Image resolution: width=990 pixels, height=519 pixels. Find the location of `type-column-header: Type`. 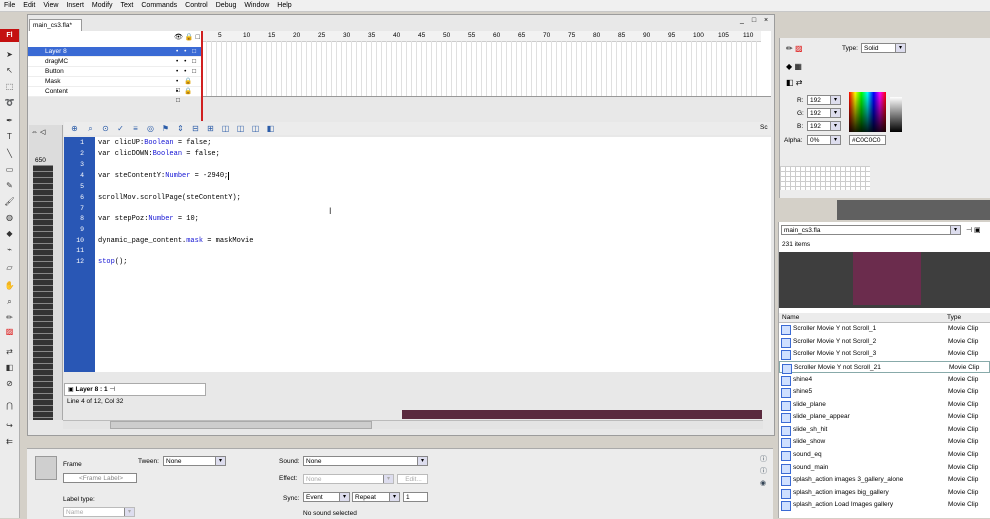

type-column-header: Type is located at coordinates (954, 317).